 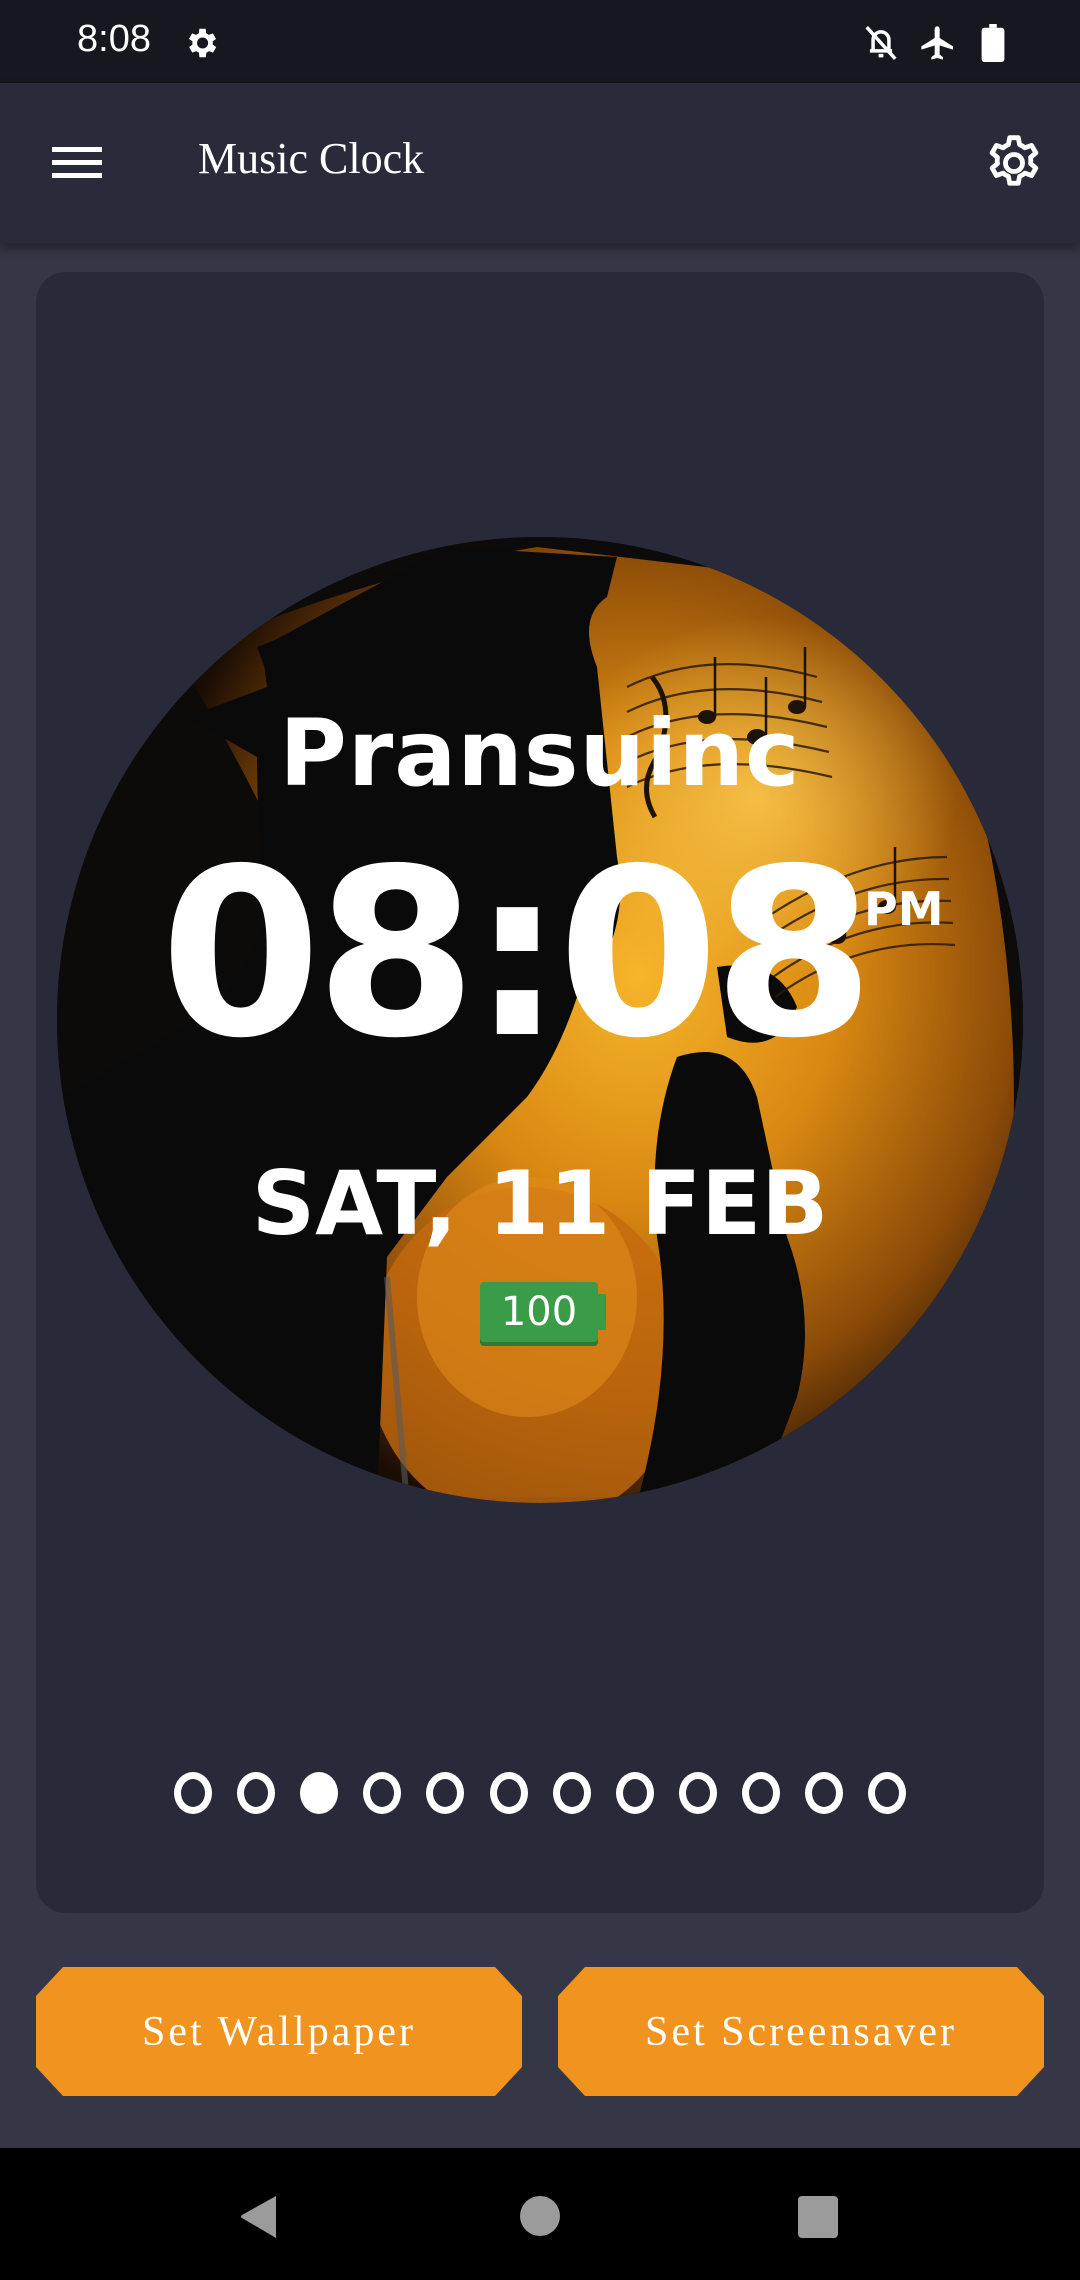 What do you see at coordinates (818, 2217) in the screenshot?
I see `recents-icon` at bounding box center [818, 2217].